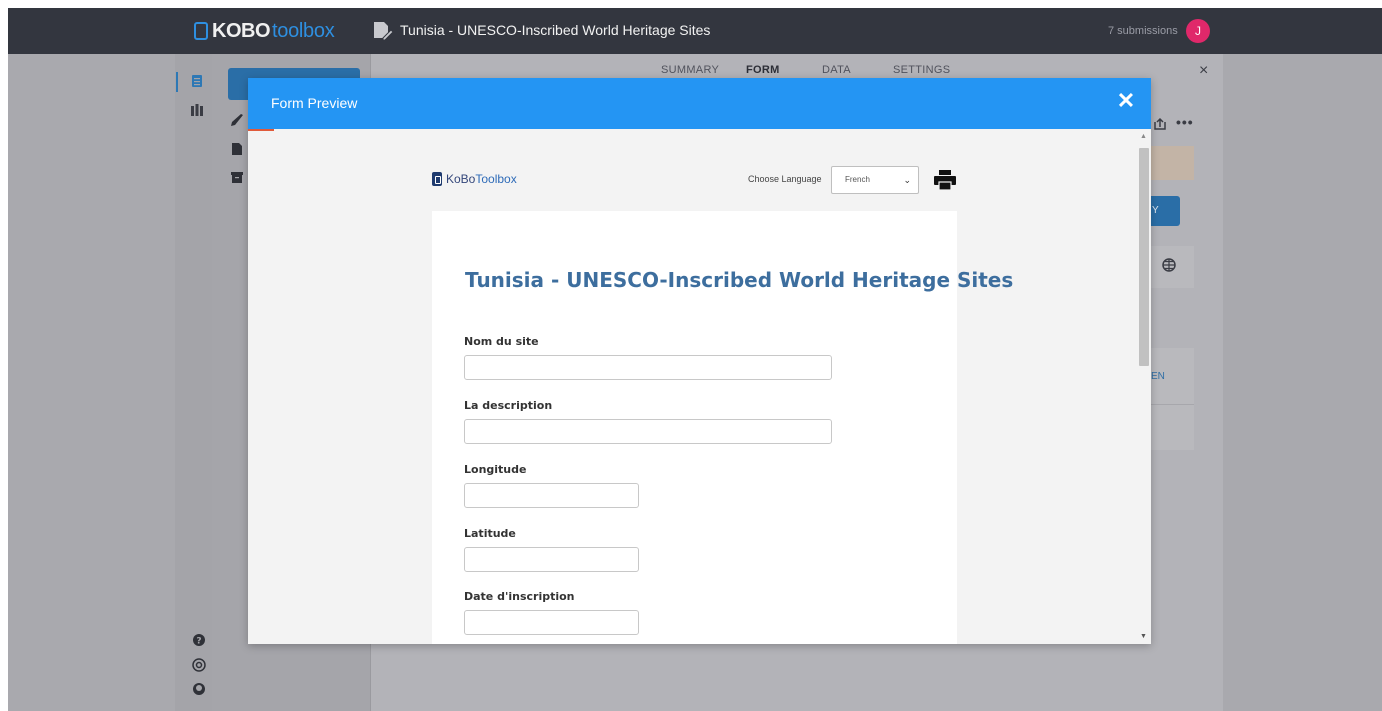 The height and width of the screenshot is (711, 1382). What do you see at coordinates (1165, 211) in the screenshot?
I see `deploy-button-fragment: Y` at bounding box center [1165, 211].